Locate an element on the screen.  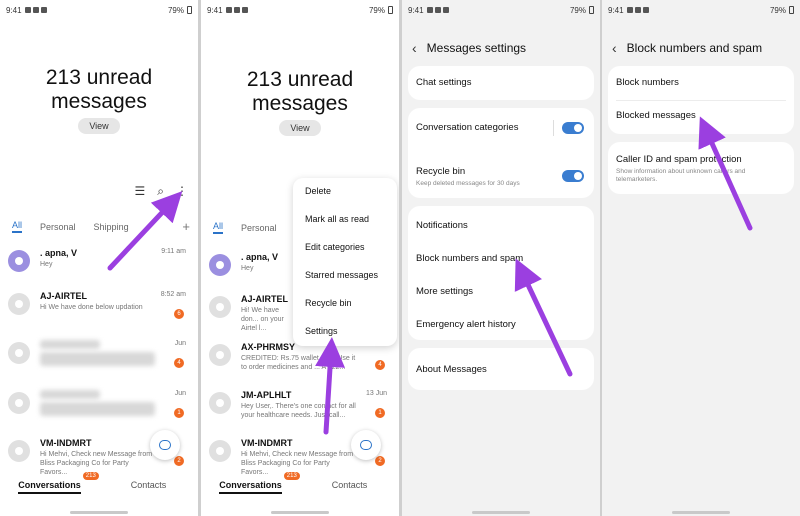
block-numbers-item: Block numbers is located at coordinates (701, 82).